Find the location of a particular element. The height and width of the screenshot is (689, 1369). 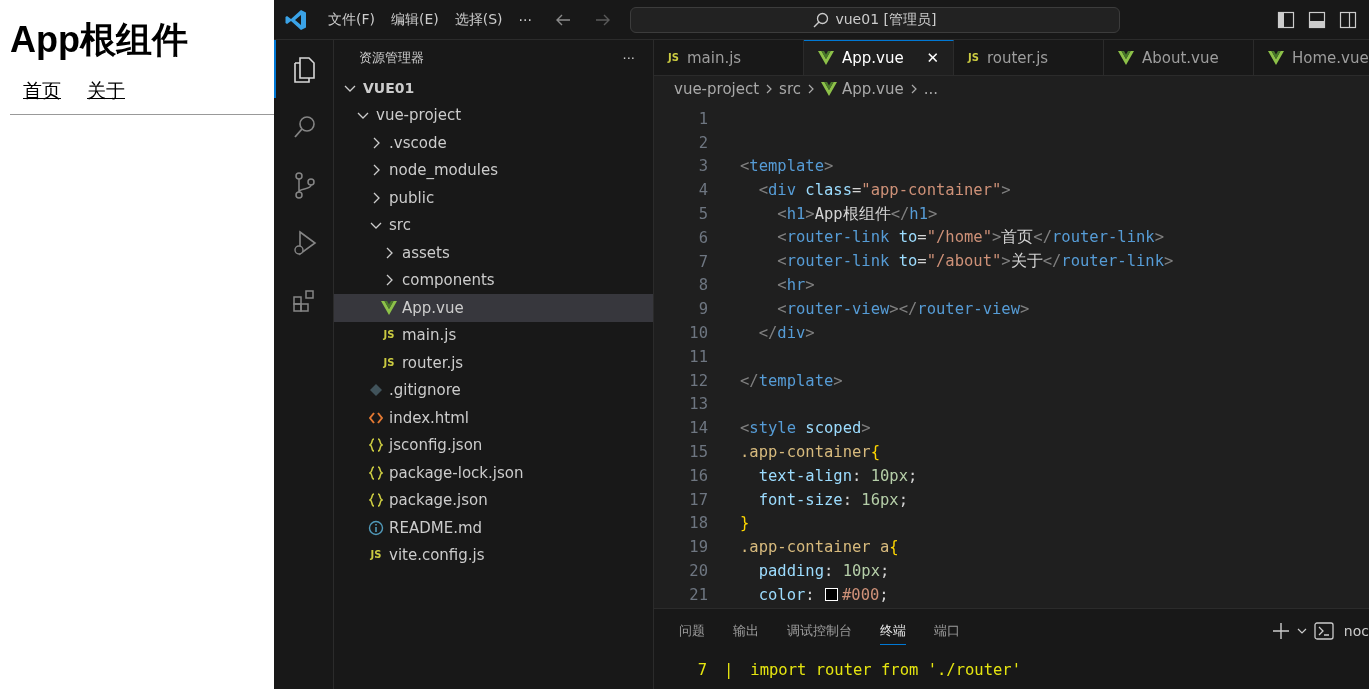

panel-tab: 输出 is located at coordinates (746, 631).